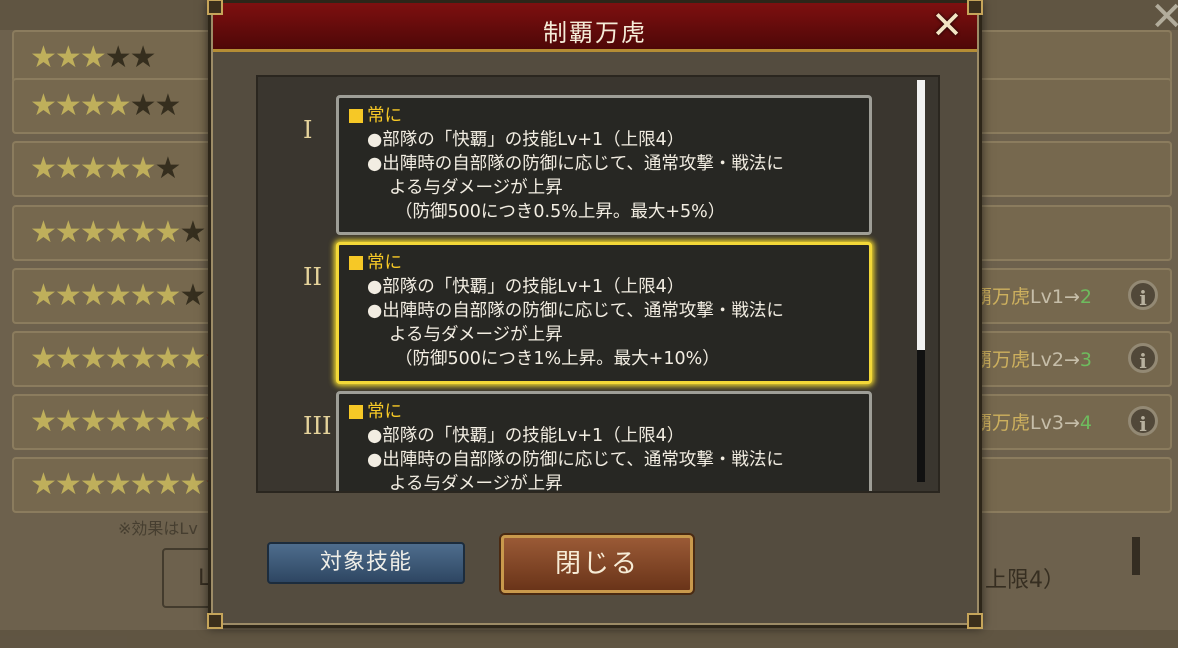 Image resolution: width=1178 pixels, height=648 pixels. Describe the element at coordinates (366, 563) in the screenshot. I see `target-skill-button: 対象技能` at that location.